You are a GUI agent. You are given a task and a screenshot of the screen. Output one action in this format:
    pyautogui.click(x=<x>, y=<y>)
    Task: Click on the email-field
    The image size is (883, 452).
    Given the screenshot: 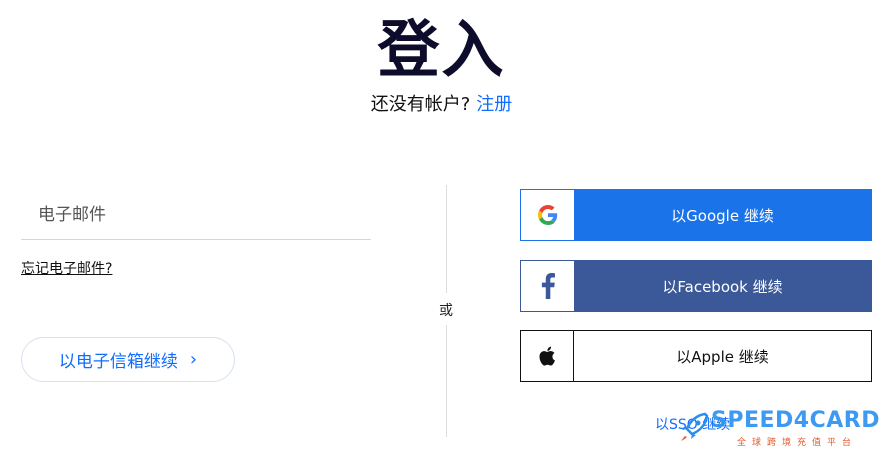 What is the action you would take?
    pyautogui.click(x=196, y=215)
    